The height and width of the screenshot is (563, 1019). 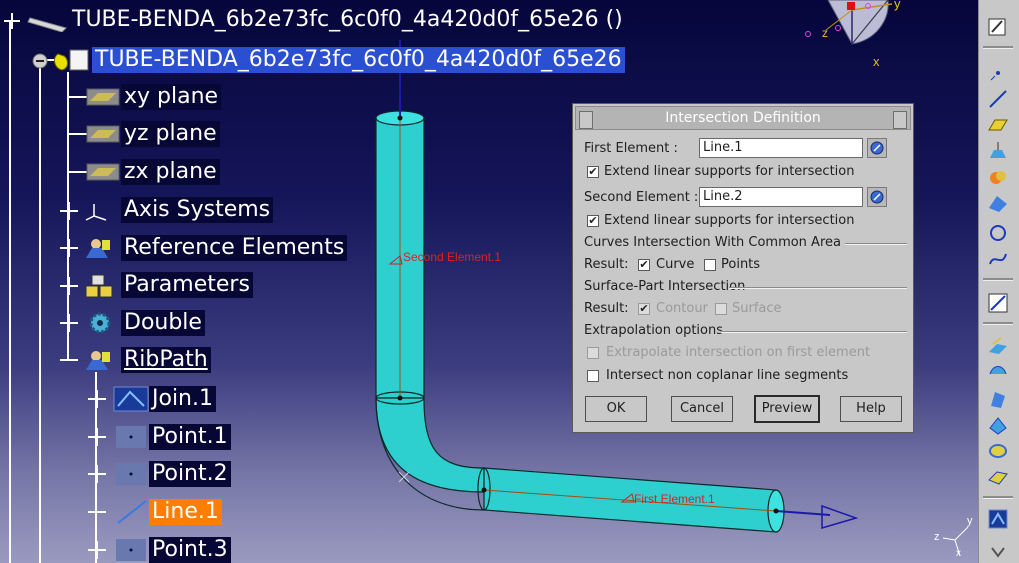 I want to click on dialog-titlebar: Intersection Definition, so click(x=743, y=118).